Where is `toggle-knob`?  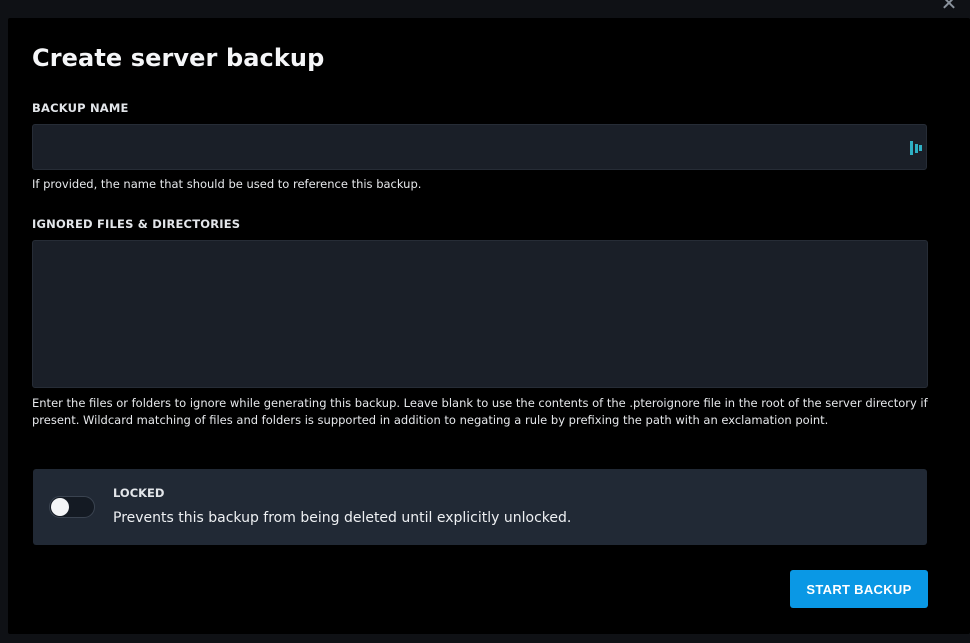
toggle-knob is located at coordinates (60, 507).